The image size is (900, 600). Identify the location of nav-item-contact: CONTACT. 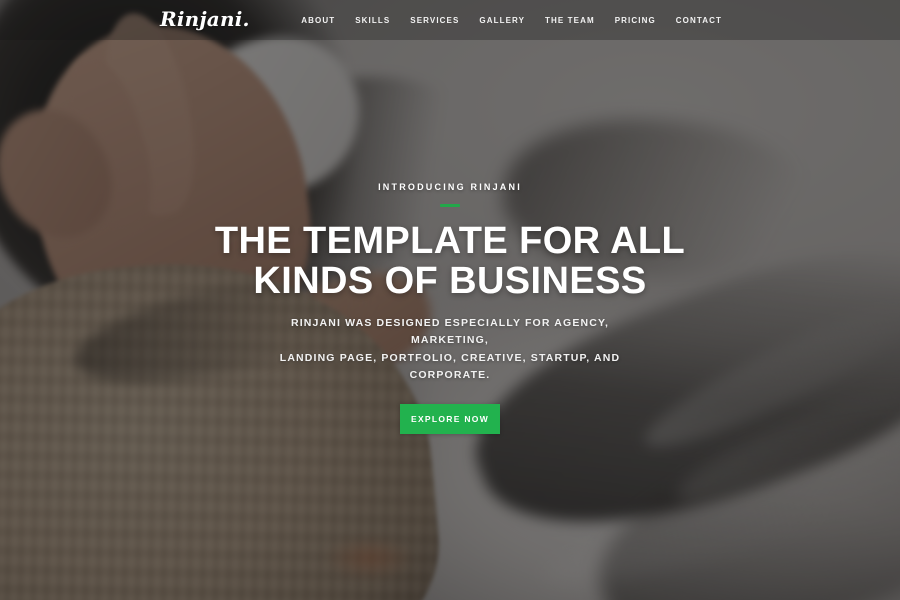
(699, 20).